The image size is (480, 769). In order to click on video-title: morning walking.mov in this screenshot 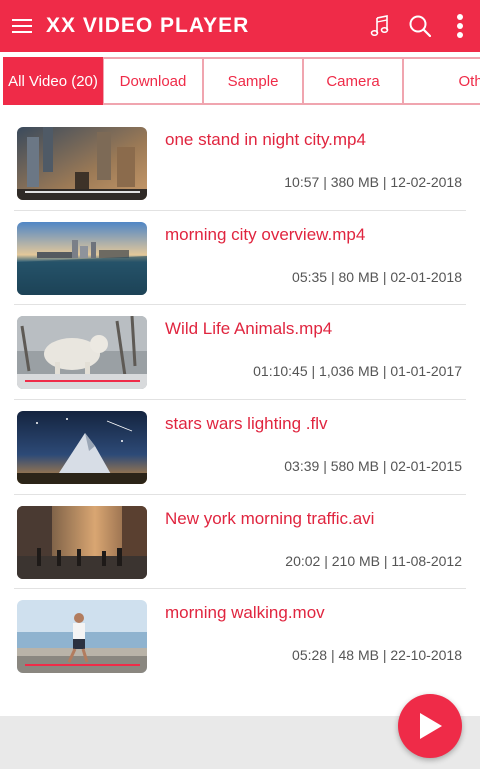, I will do `click(245, 613)`.